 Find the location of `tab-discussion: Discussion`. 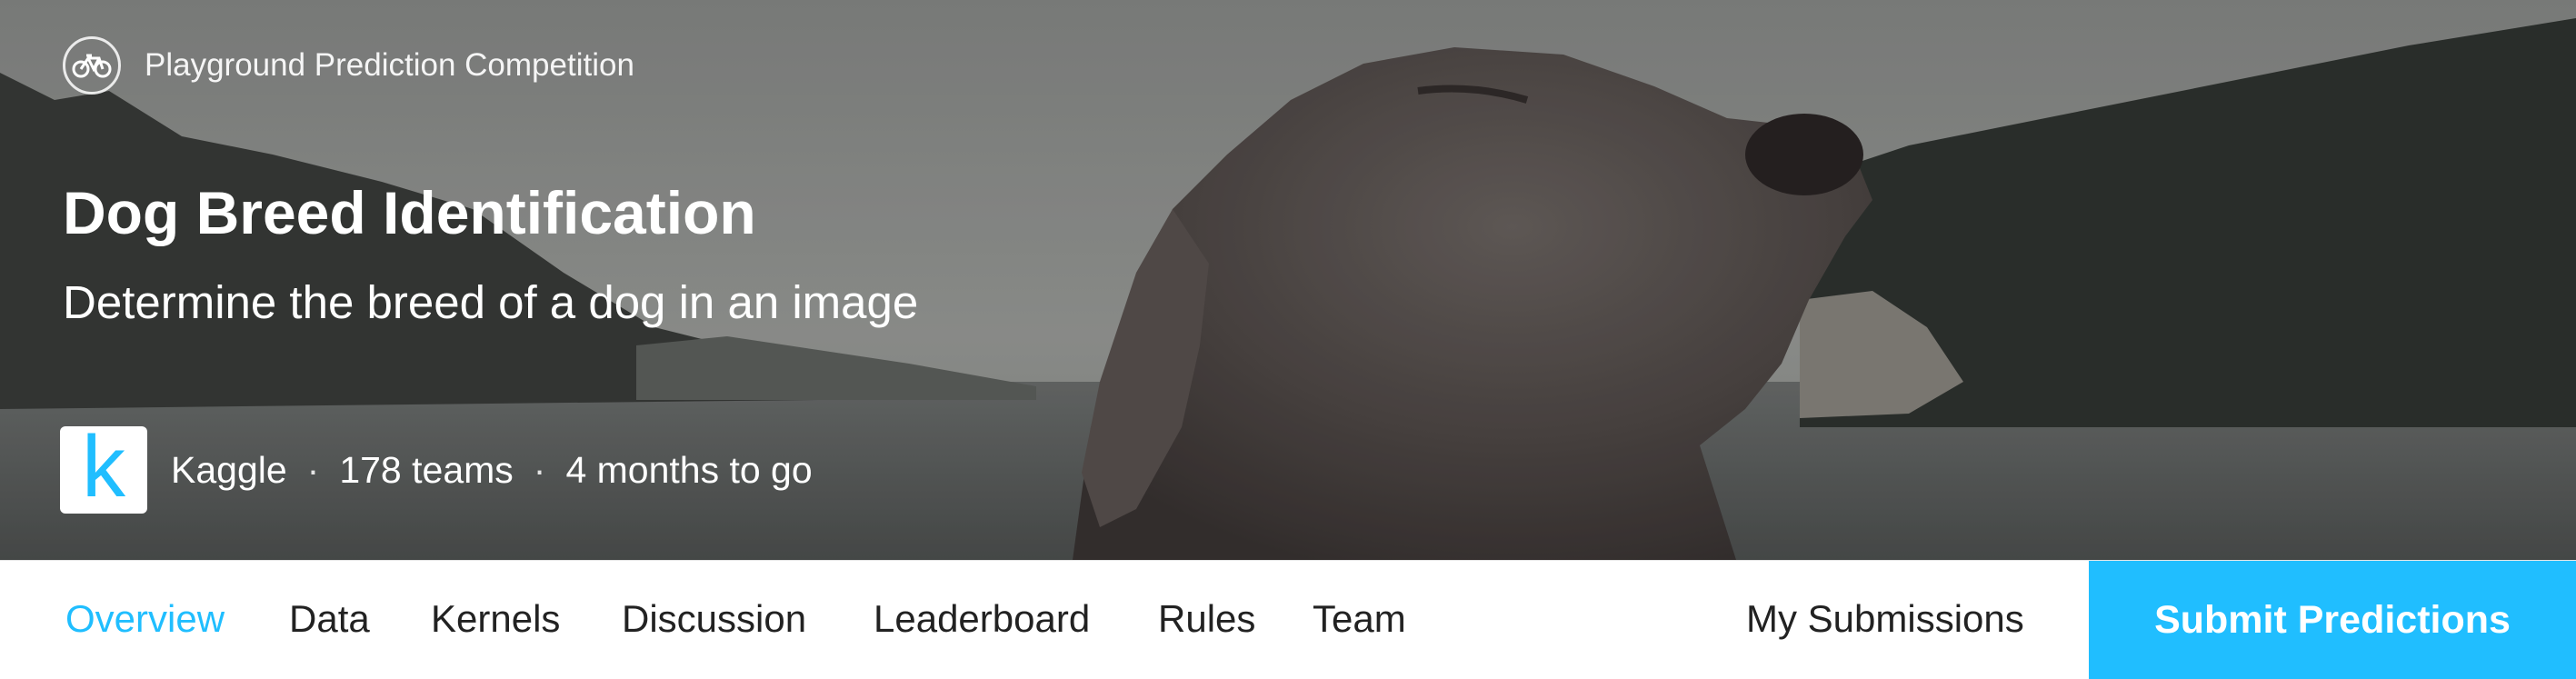

tab-discussion: Discussion is located at coordinates (714, 619).